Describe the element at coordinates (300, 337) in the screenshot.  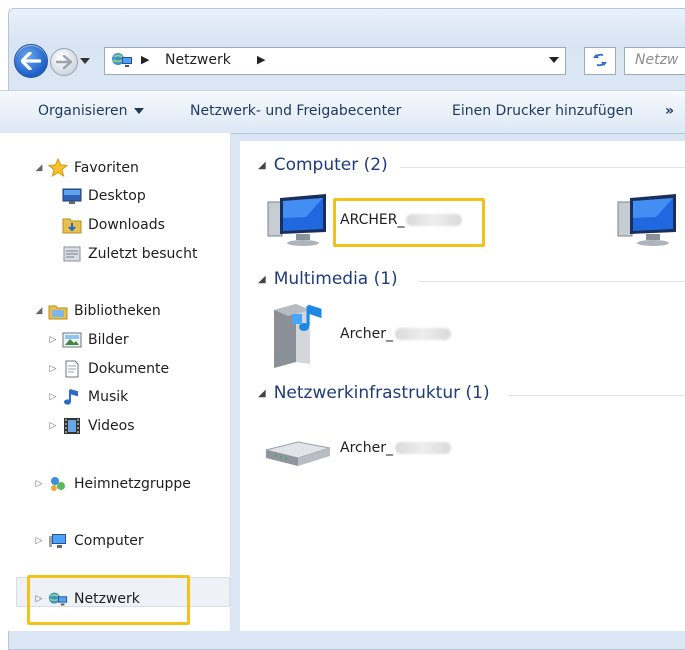
I see `media-device-icon` at that location.